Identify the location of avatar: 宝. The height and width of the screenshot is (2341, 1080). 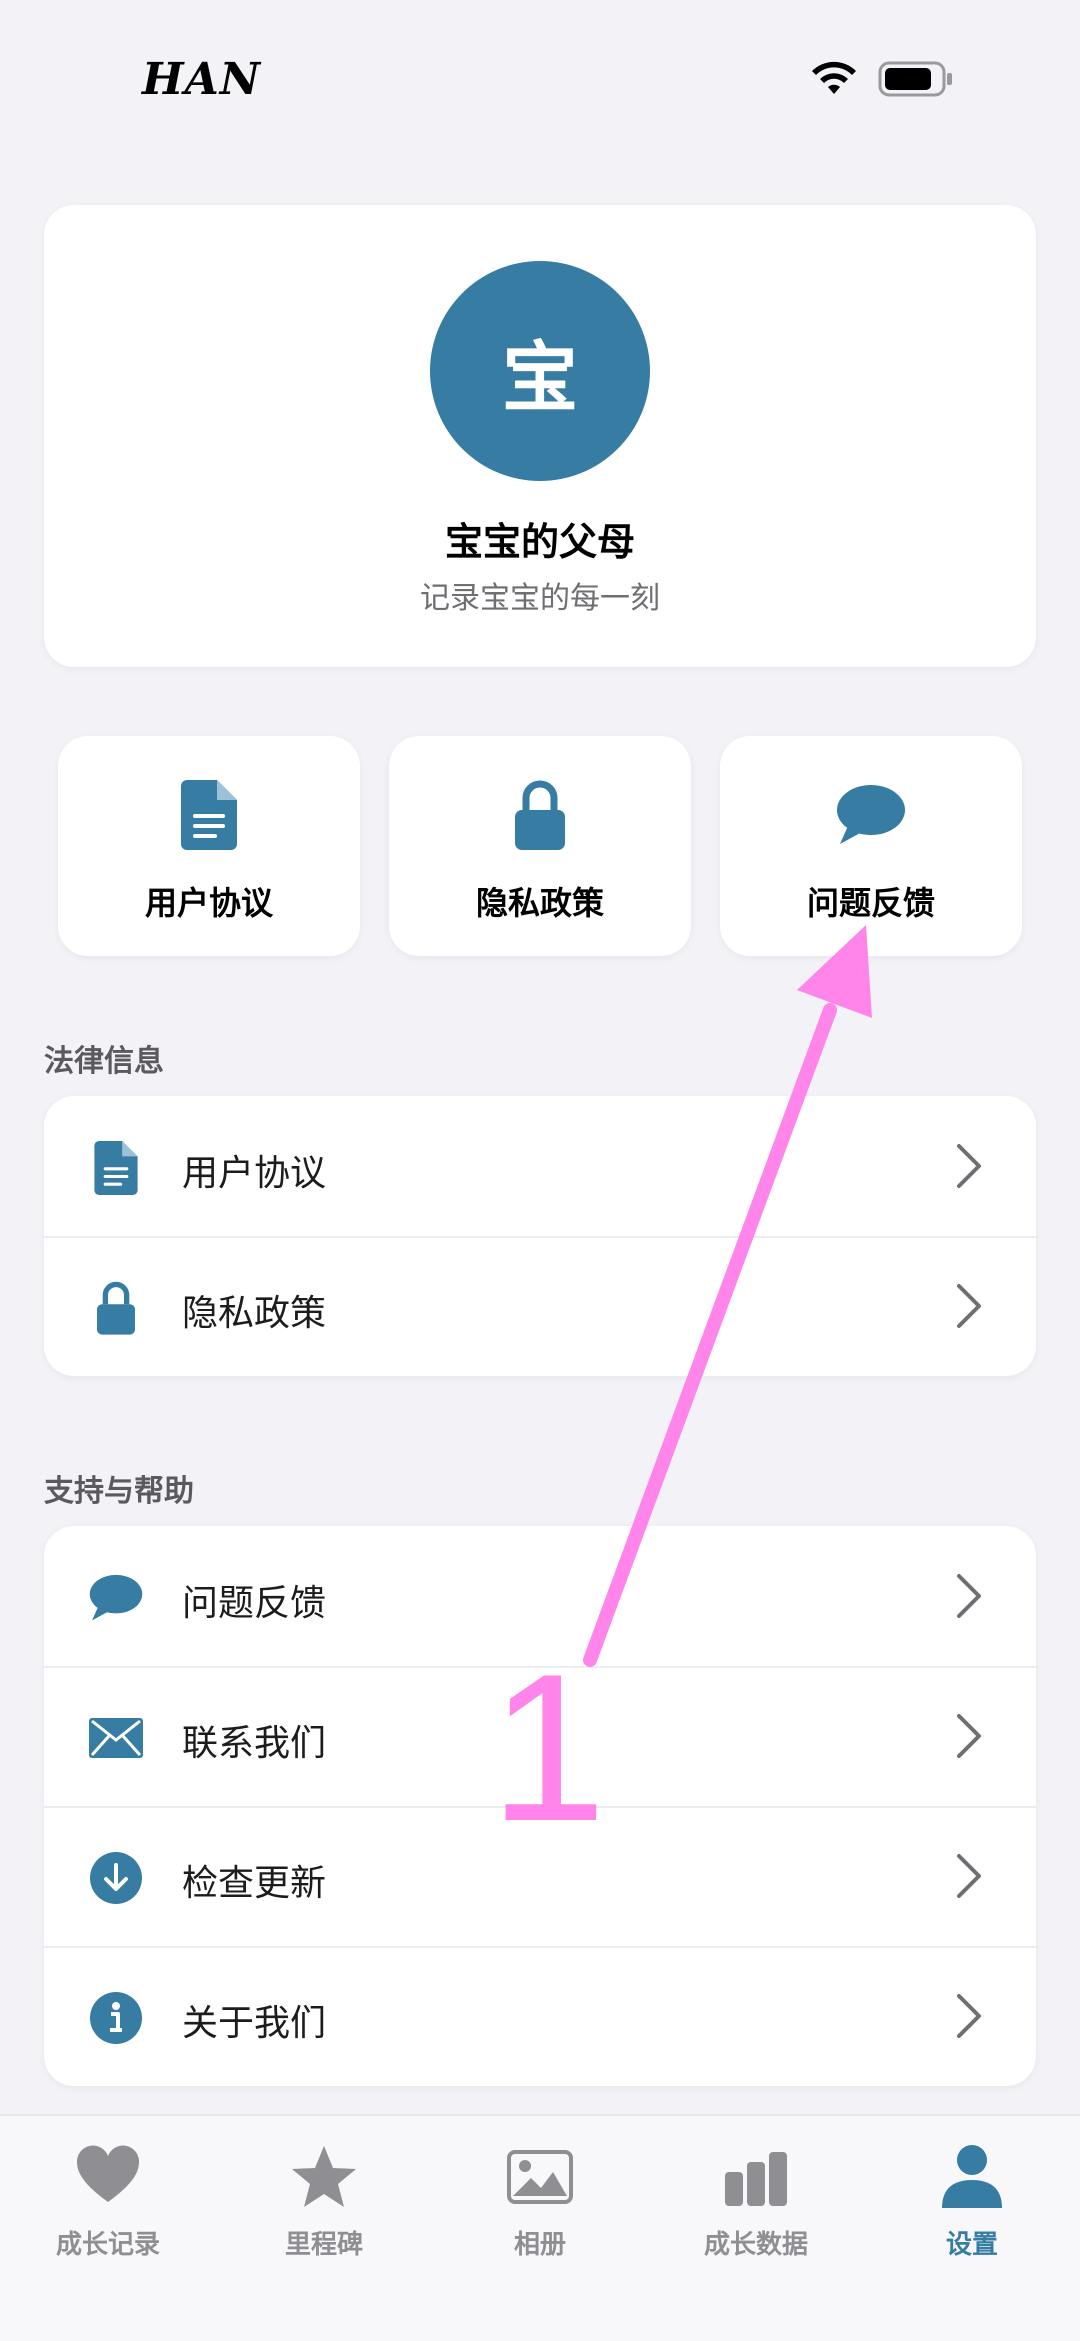
(540, 371).